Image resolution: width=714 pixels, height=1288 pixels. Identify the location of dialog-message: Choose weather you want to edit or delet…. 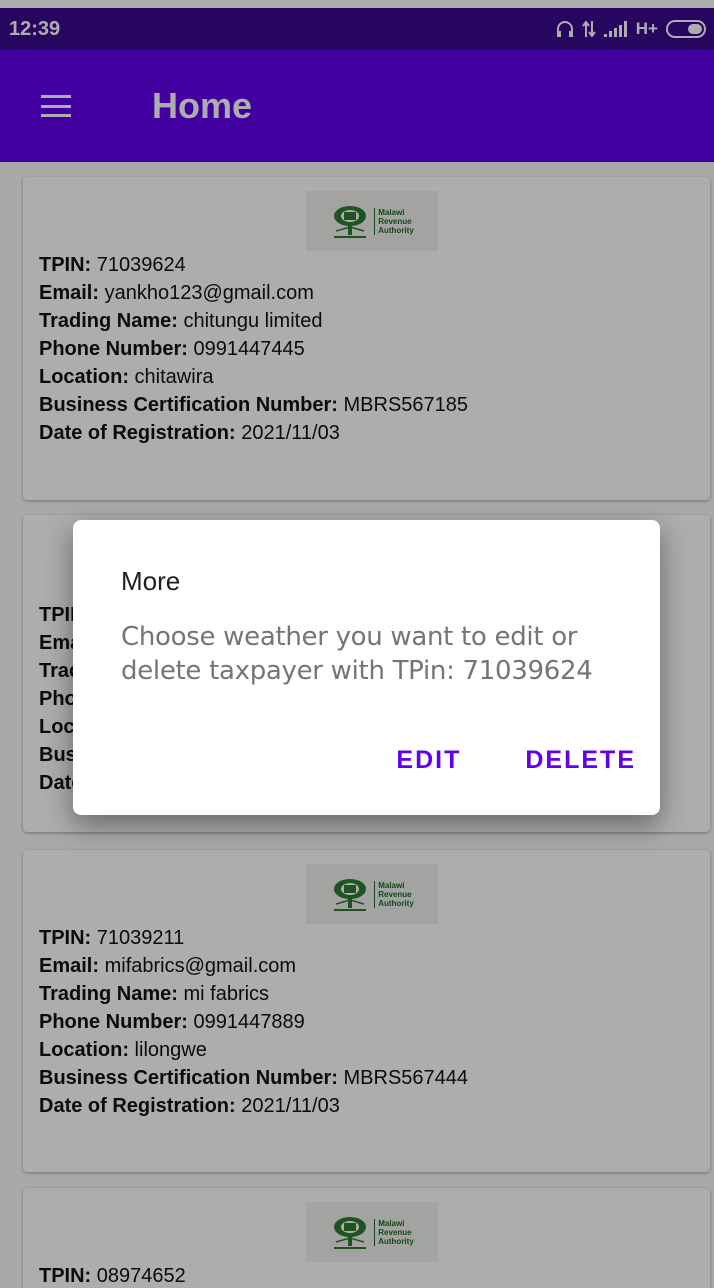
(357, 654).